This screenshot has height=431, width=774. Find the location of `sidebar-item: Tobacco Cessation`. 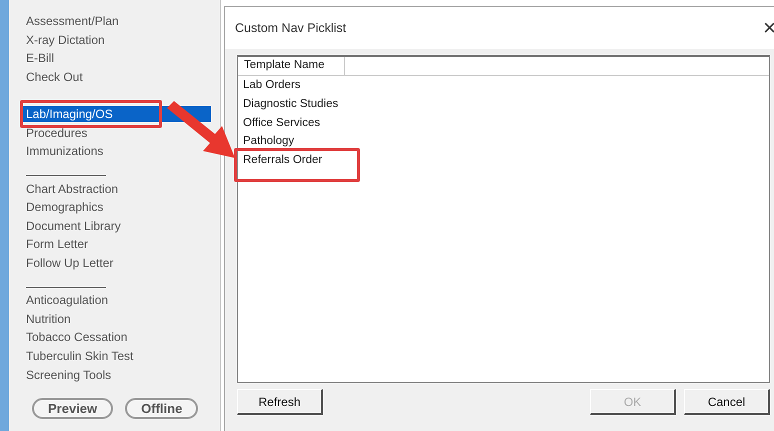

sidebar-item: Tobacco Cessation is located at coordinates (76, 337).